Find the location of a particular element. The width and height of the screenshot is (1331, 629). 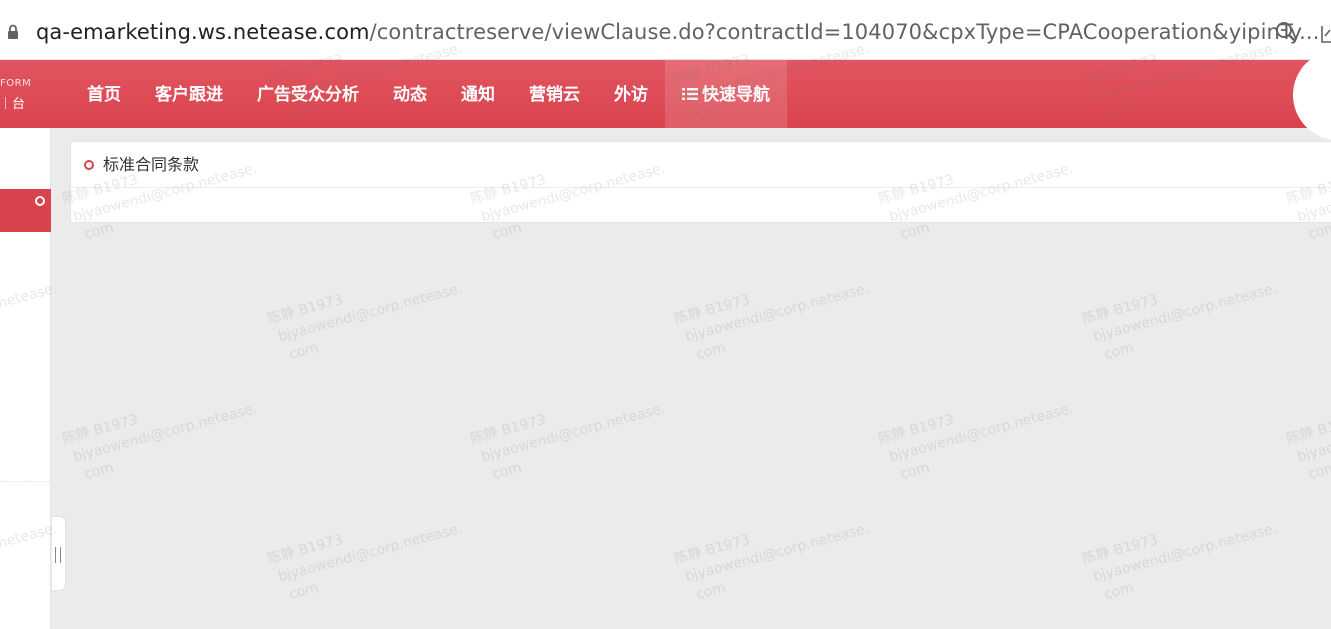

nav-item-visit: 外访 is located at coordinates (631, 94).